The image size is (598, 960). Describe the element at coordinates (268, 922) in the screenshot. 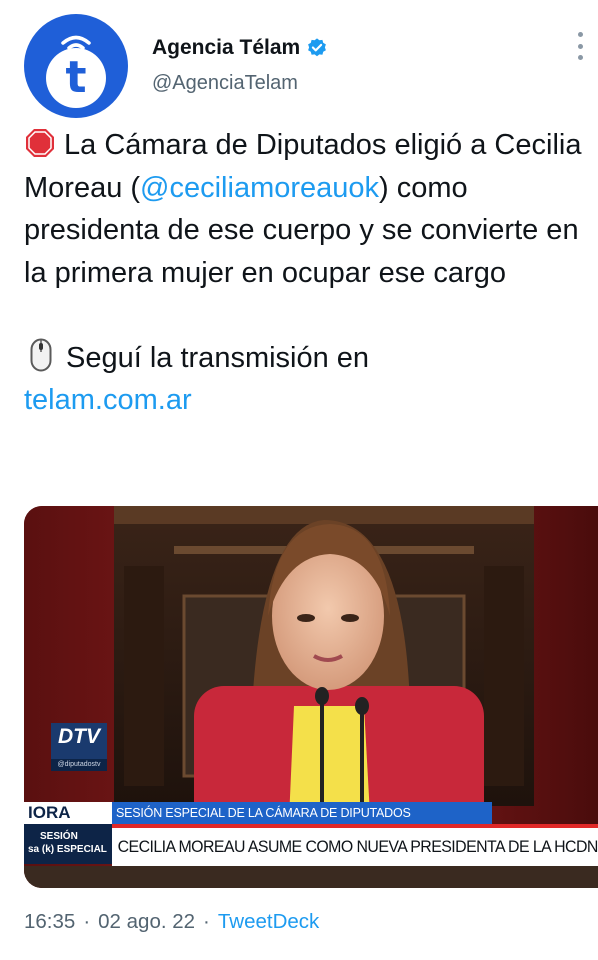

I see `tweet-source: TweetDeck` at that location.